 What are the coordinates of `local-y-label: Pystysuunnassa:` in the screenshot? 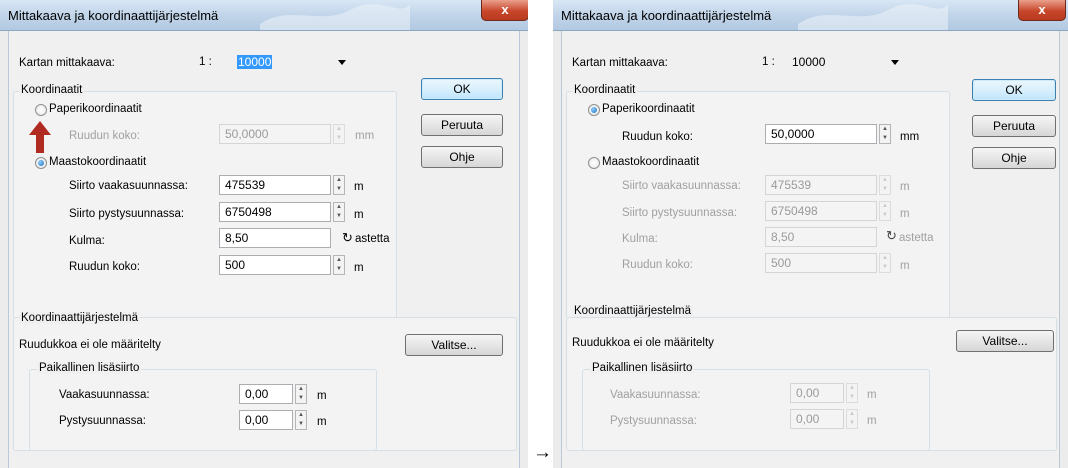 It's located at (653, 421).